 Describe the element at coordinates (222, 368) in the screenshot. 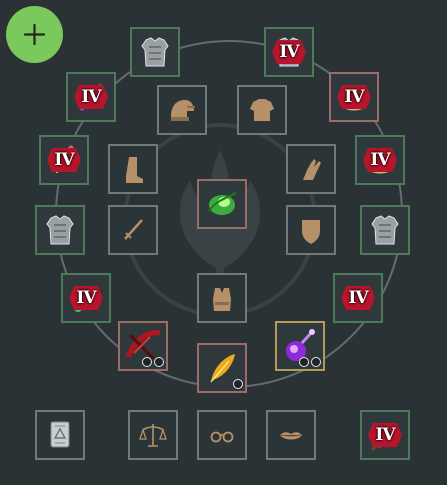

I see `feather-slot` at that location.